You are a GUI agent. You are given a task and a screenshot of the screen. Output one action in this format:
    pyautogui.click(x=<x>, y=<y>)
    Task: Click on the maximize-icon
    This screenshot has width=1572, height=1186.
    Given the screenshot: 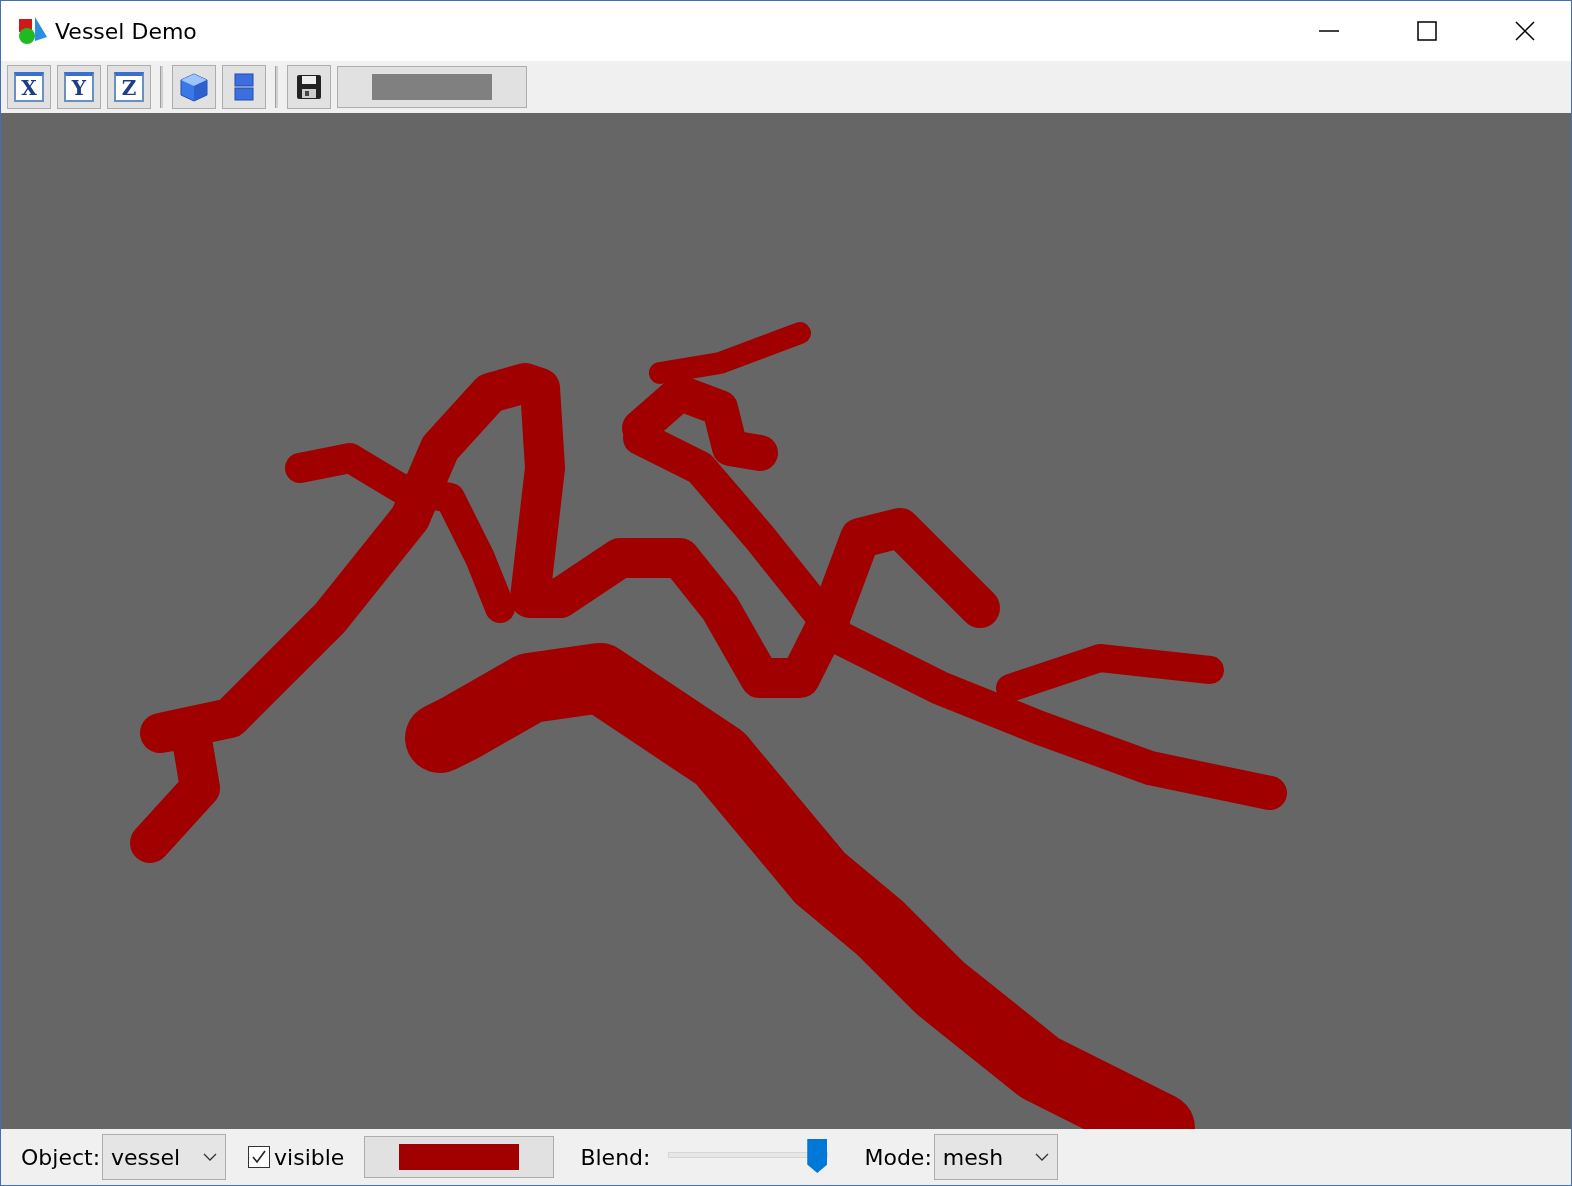 What is the action you would take?
    pyautogui.click(x=1427, y=31)
    